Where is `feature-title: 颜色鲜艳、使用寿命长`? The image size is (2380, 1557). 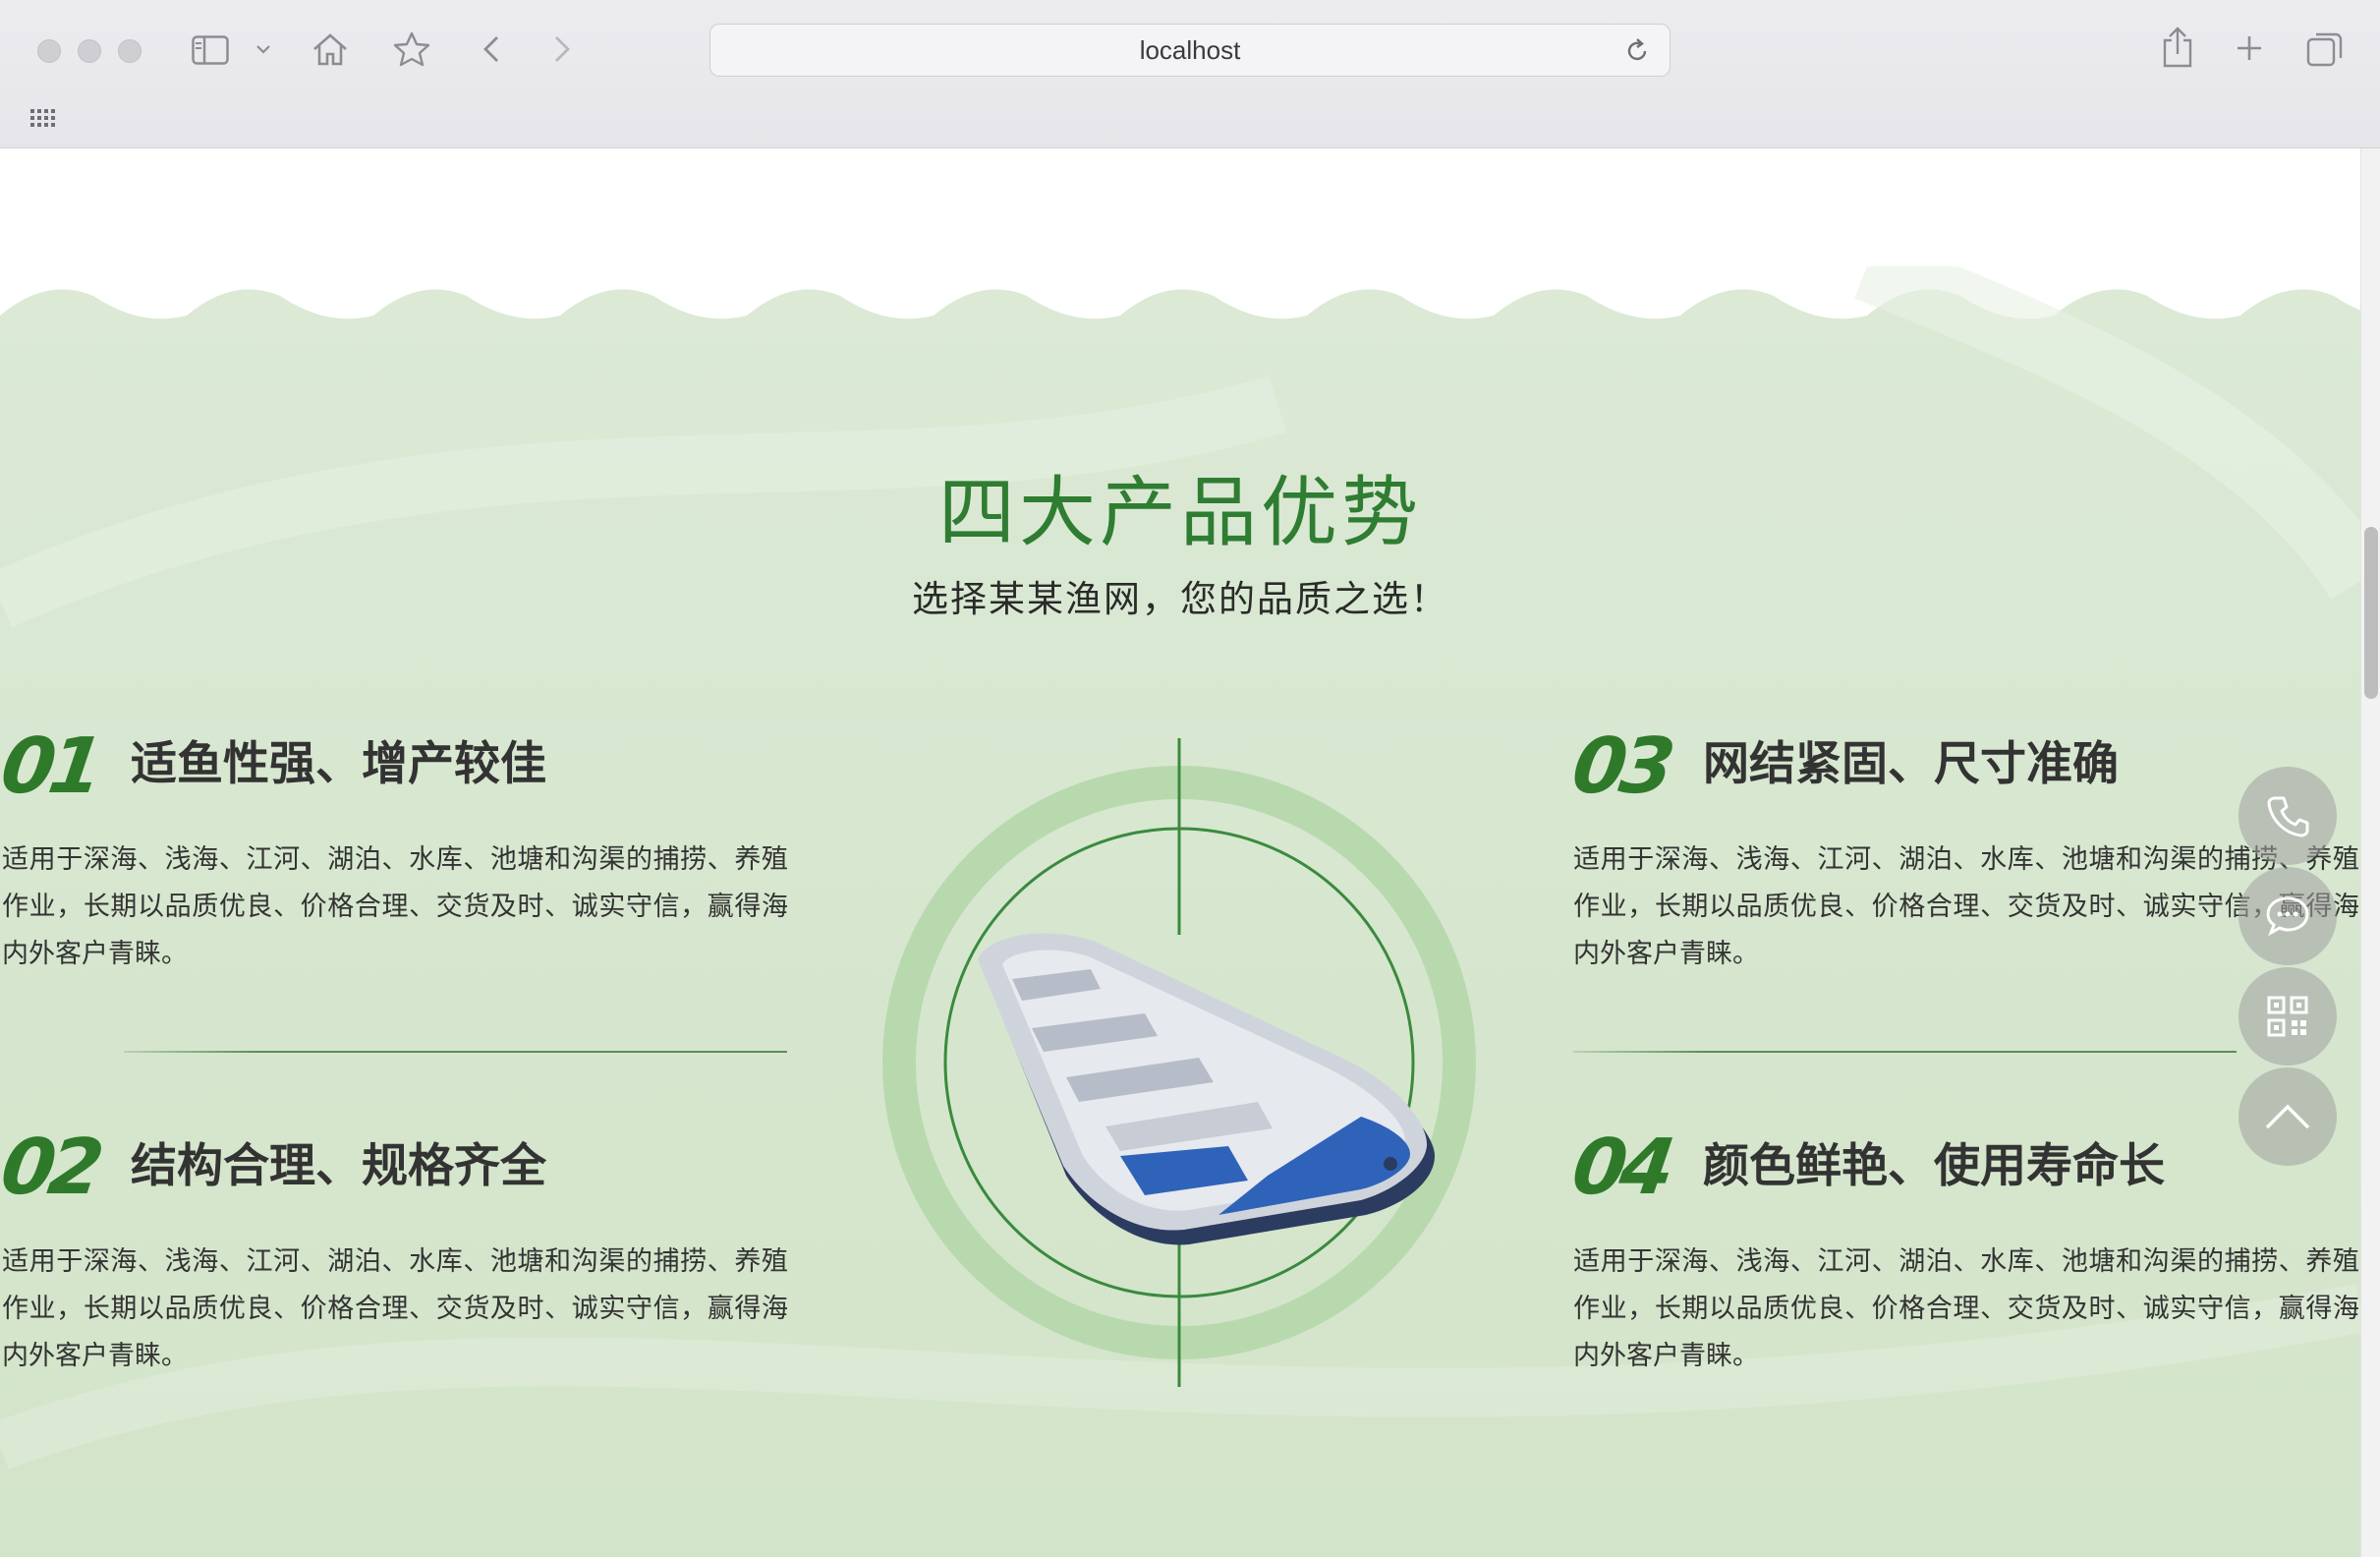
feature-title: 颜色鲜艳、使用寿命长 is located at coordinates (1934, 1166).